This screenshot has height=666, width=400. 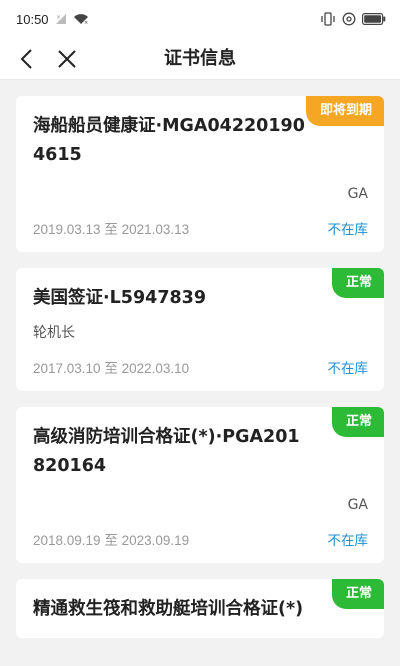 I want to click on certificate-title: 美国签证·L5947839, so click(x=120, y=298).